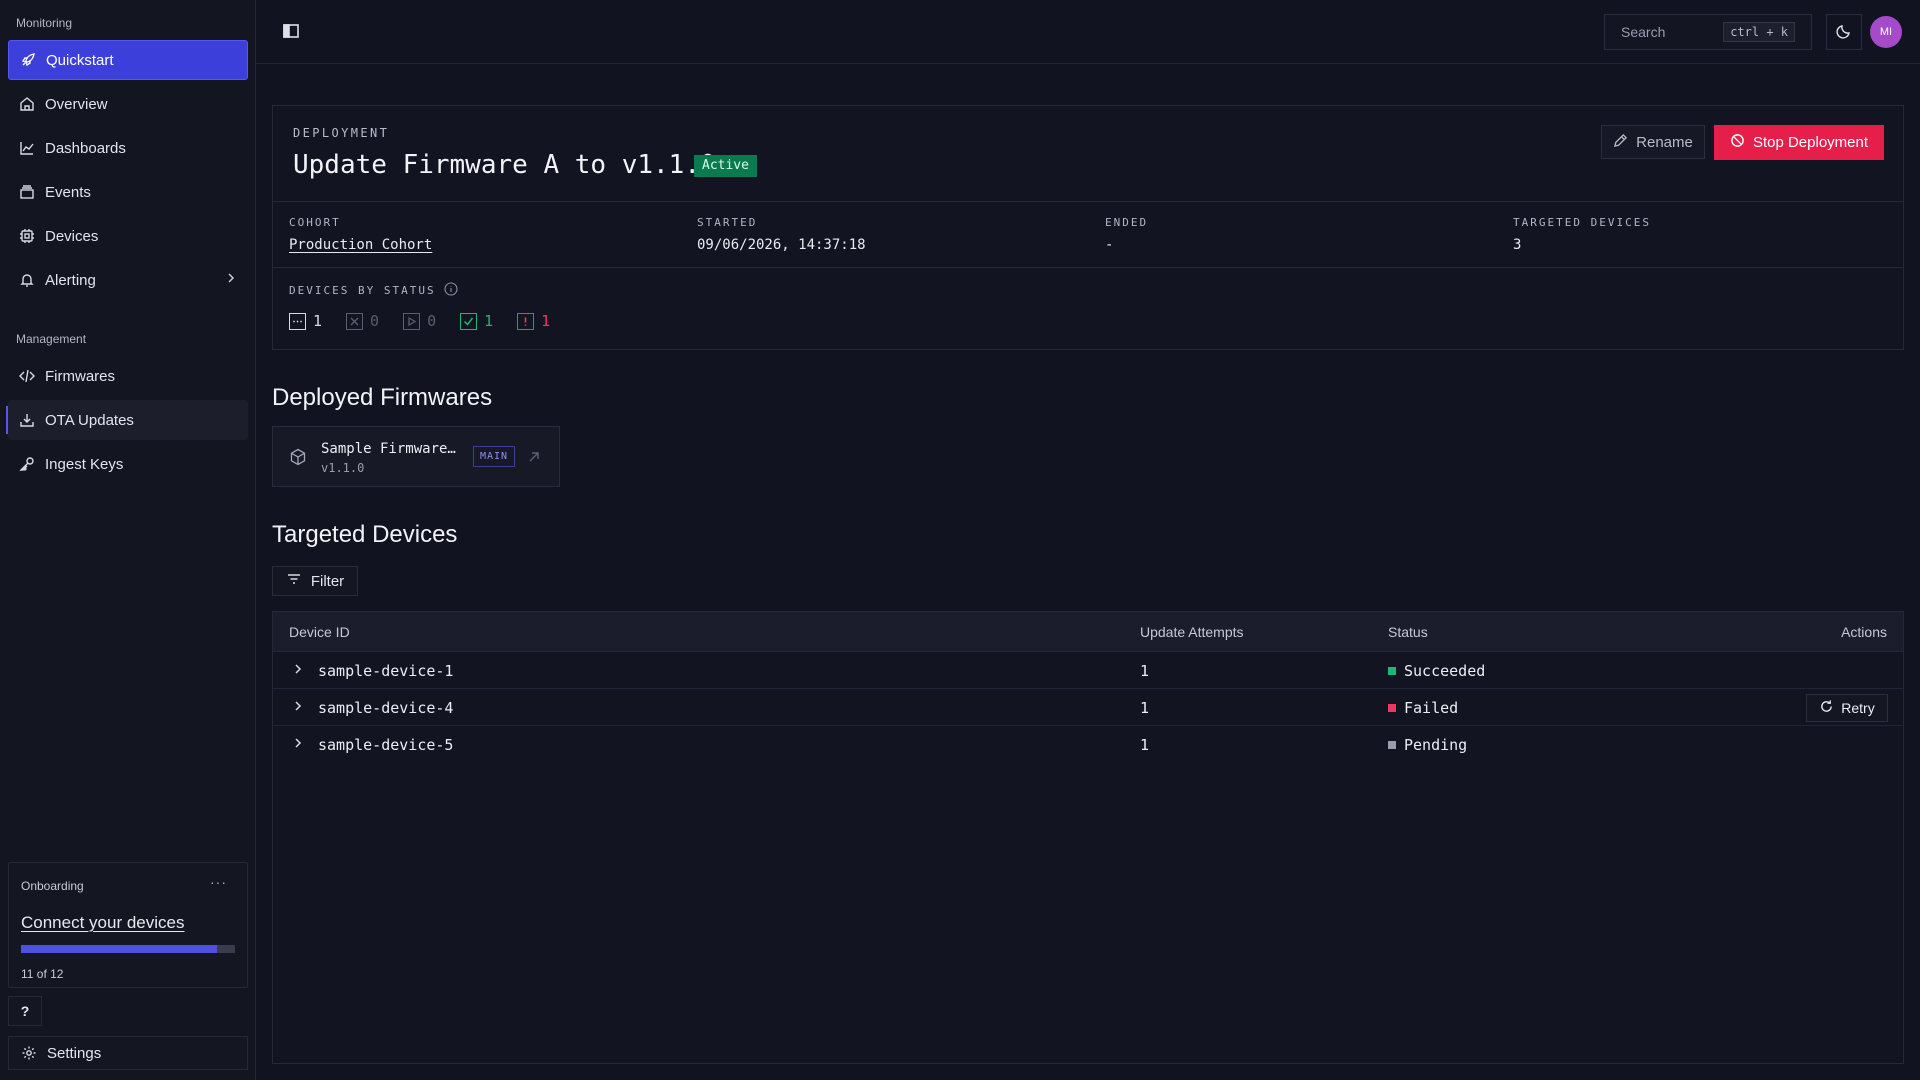 The height and width of the screenshot is (1080, 1920). I want to click on theme-toggle-button, so click(1844, 32).